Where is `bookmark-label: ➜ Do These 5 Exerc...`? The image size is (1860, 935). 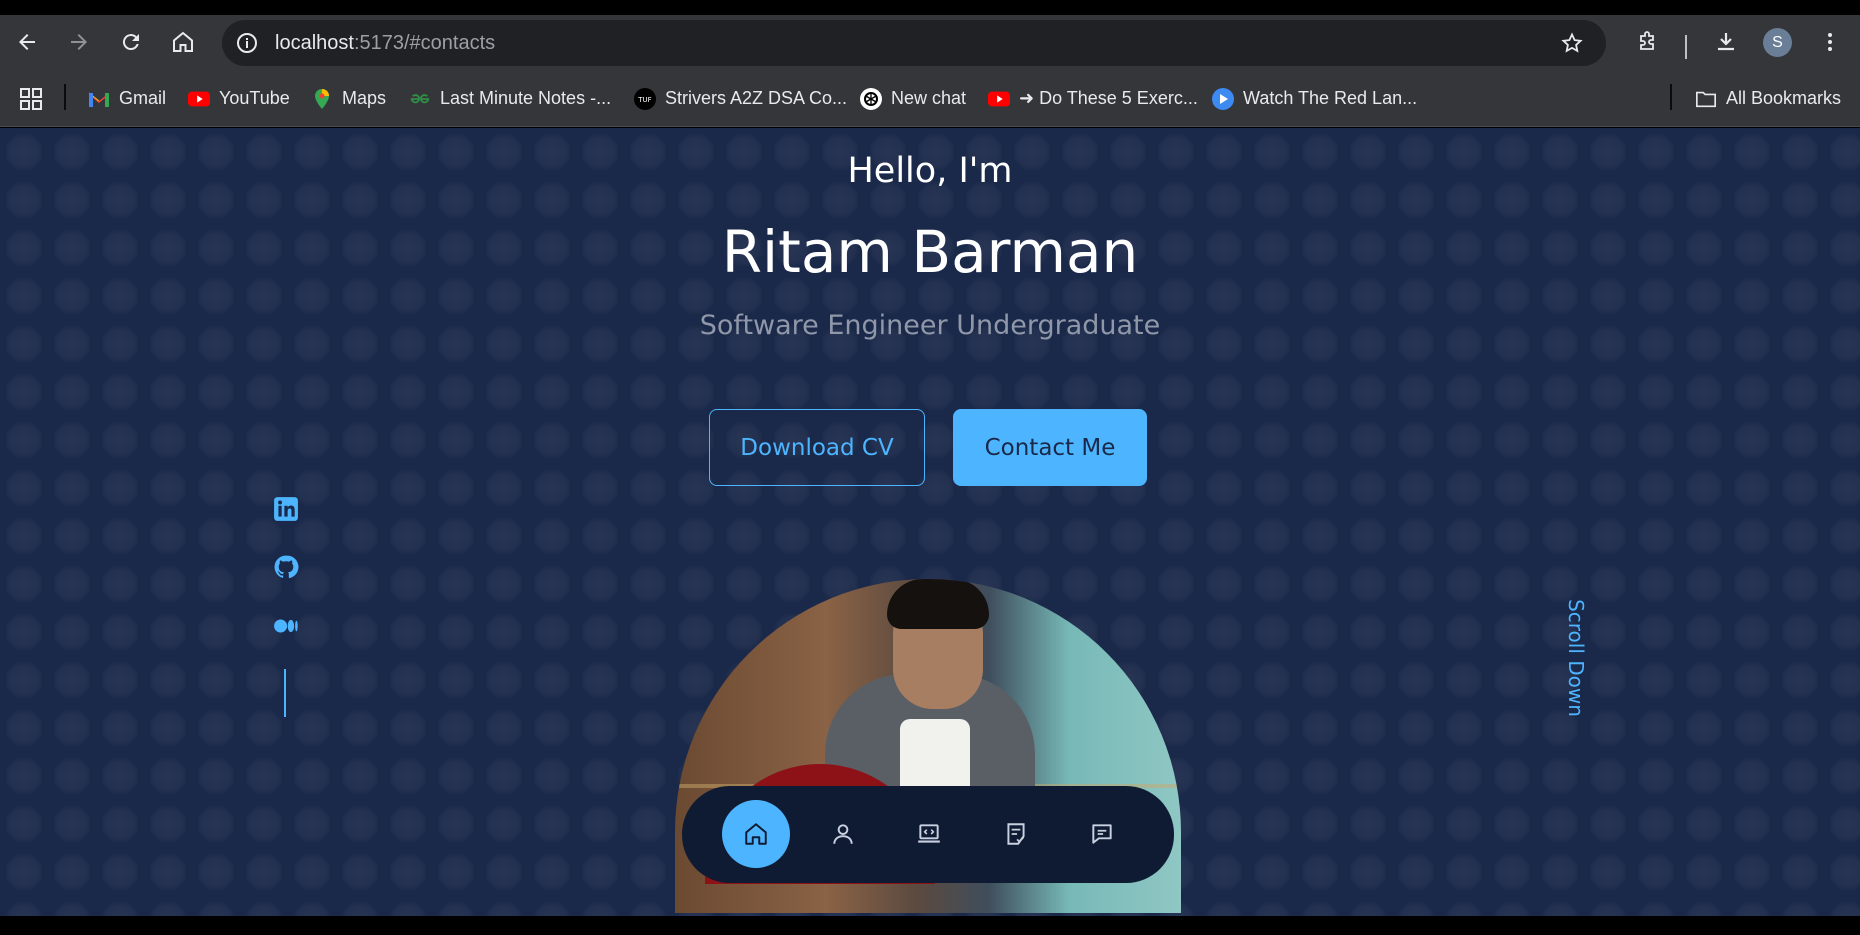 bookmark-label: ➜ Do These 5 Exerc... is located at coordinates (1108, 98).